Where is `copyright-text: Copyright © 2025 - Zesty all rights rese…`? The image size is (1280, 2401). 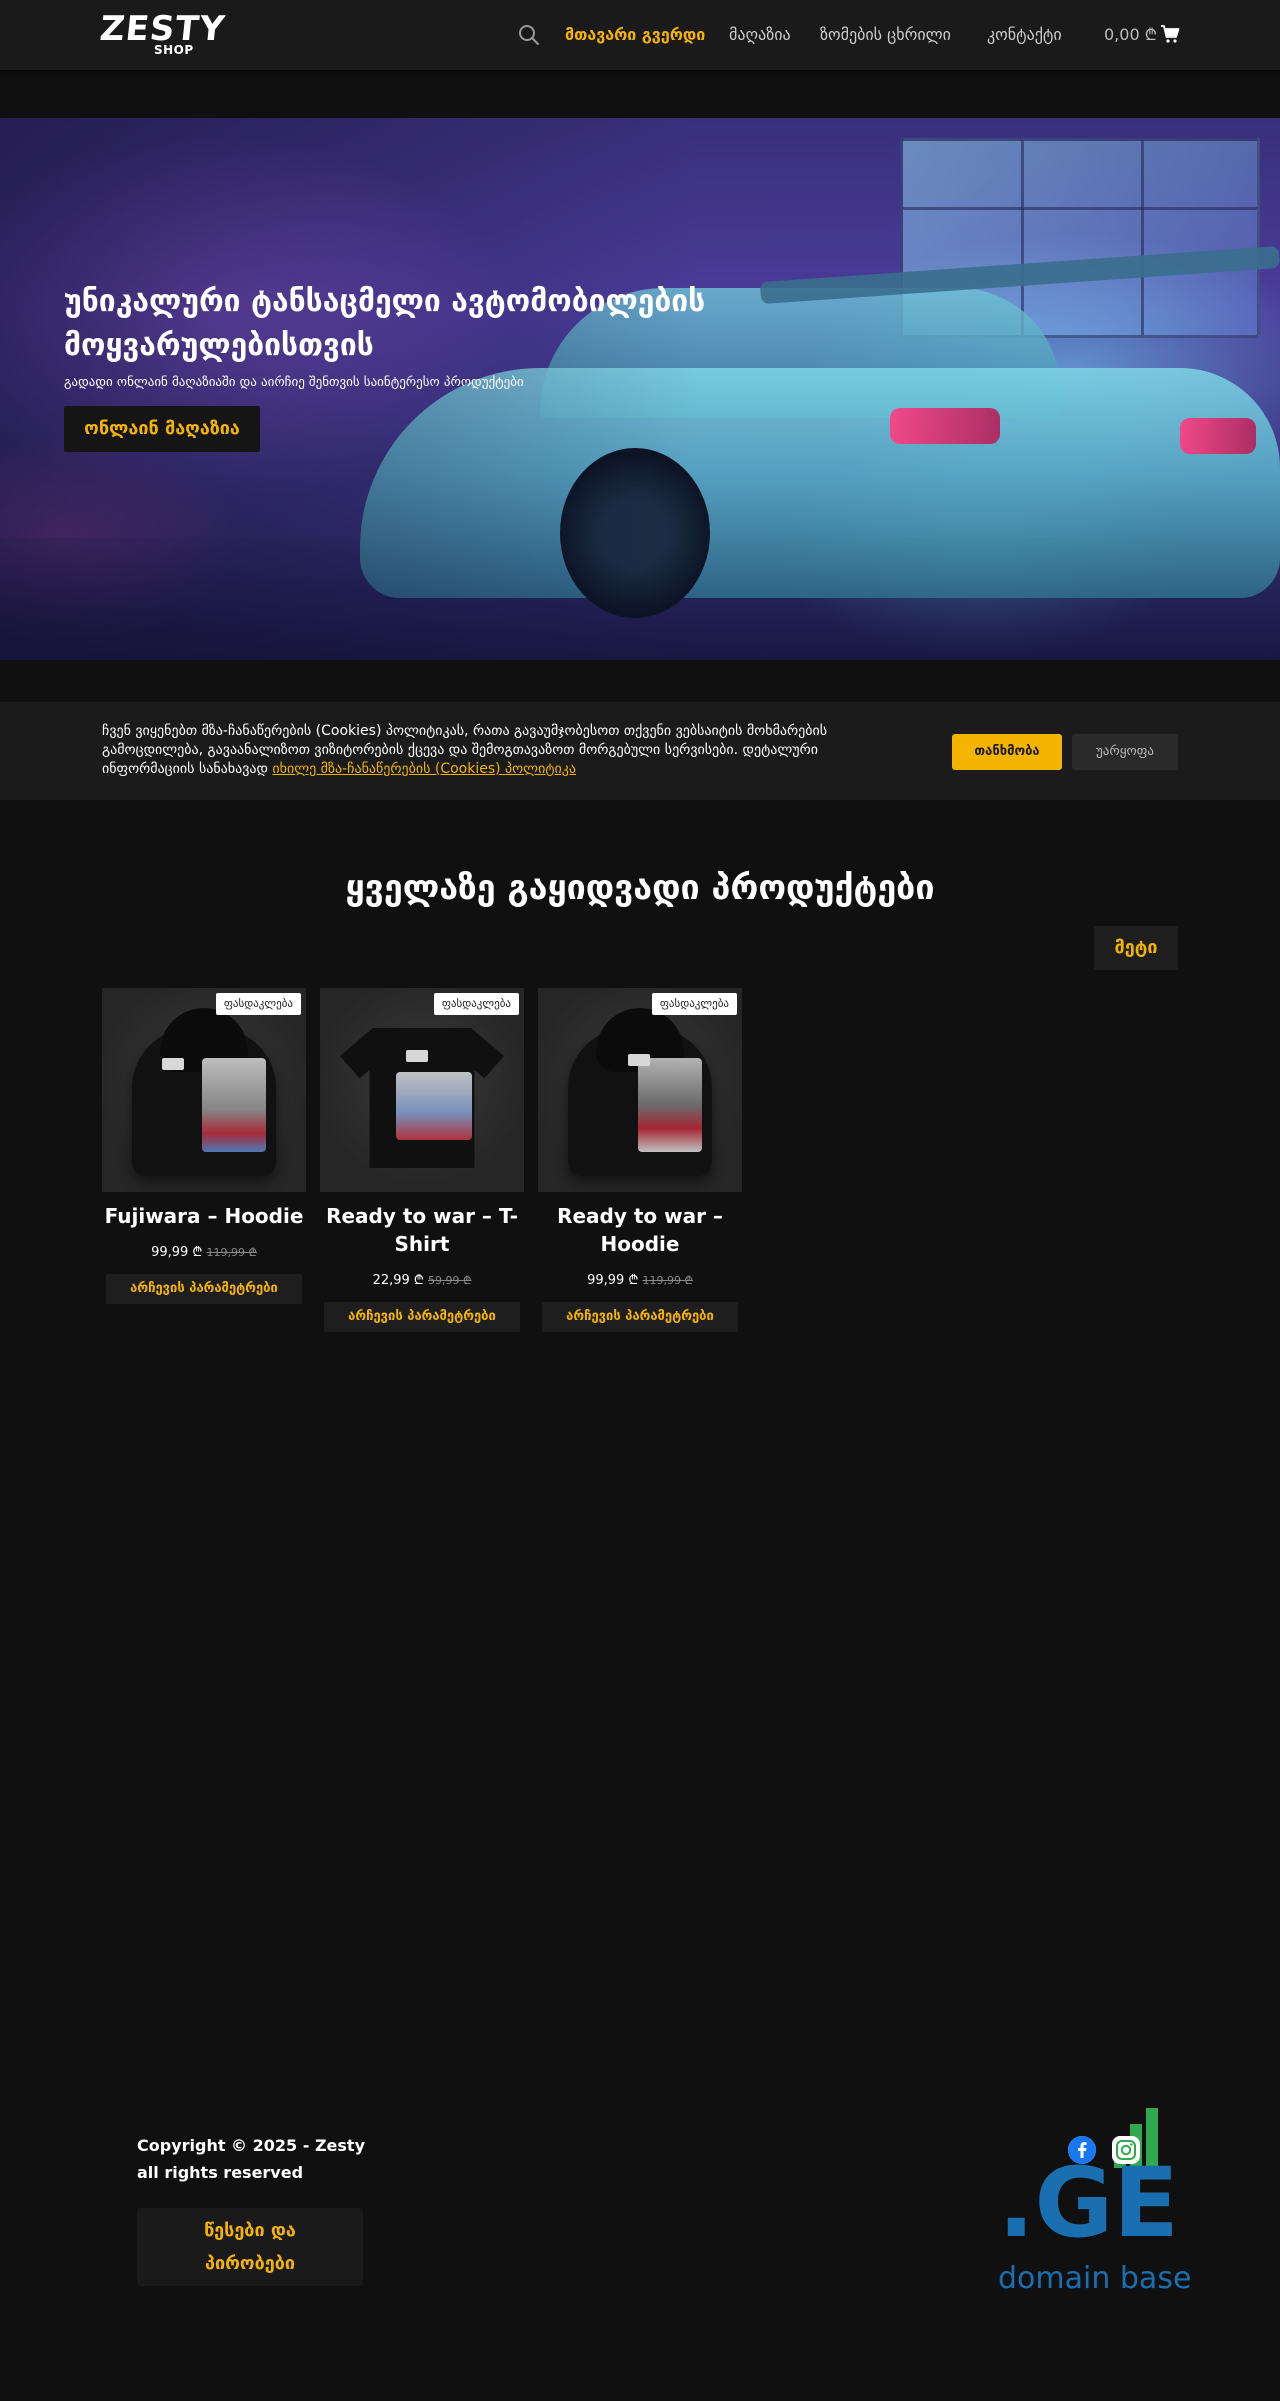
copyright-text: Copyright © 2025 - Zesty all rights rese… is located at coordinates (267, 2159).